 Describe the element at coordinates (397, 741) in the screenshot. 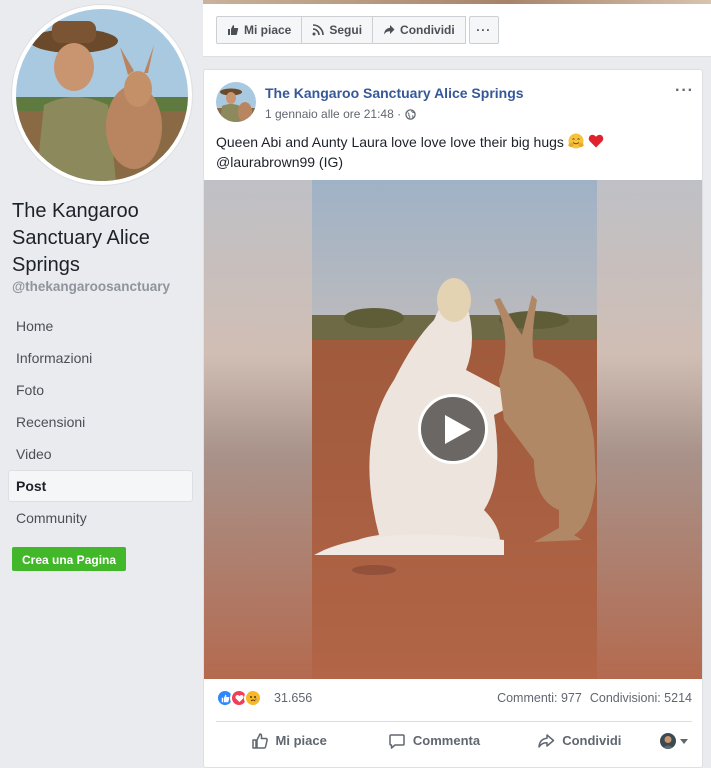

I see `comment-icon` at that location.